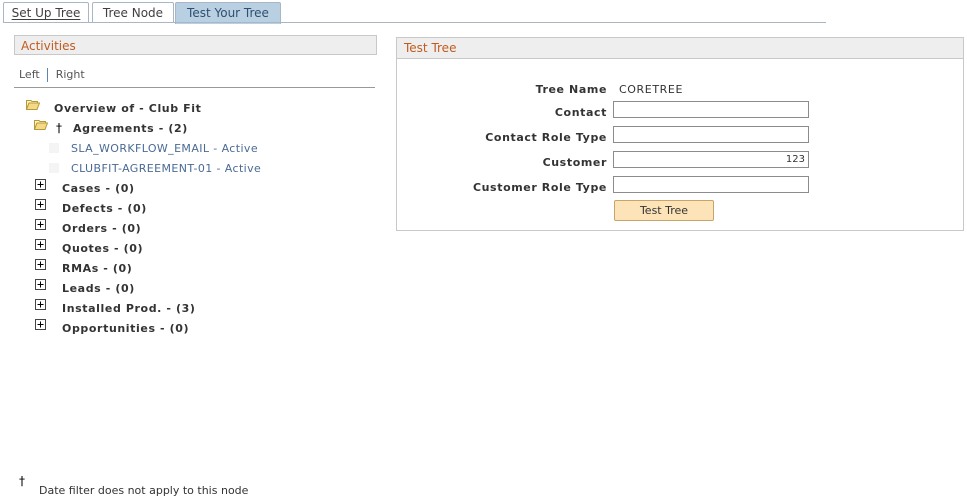 This screenshot has width=967, height=499. What do you see at coordinates (144, 490) in the screenshot?
I see `footnote-text: Date filter does not apply to this node` at bounding box center [144, 490].